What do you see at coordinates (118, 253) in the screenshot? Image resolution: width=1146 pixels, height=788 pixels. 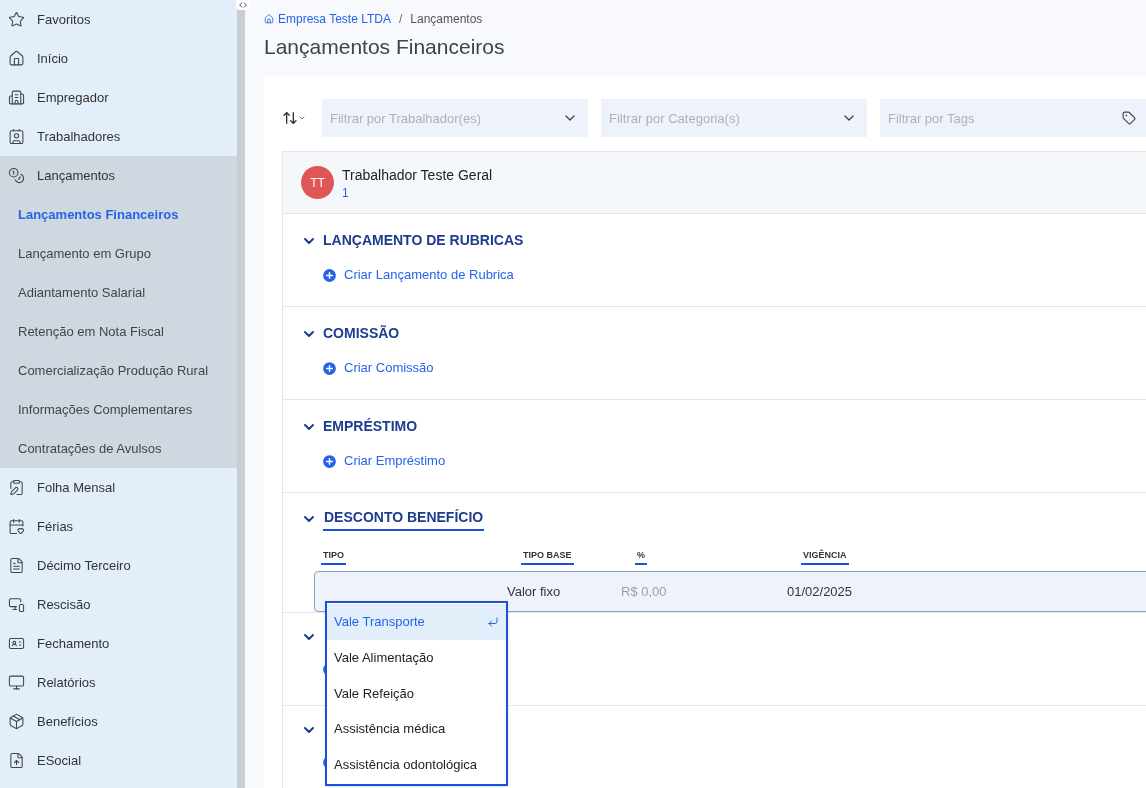 I see `submenu-item: Lançamento em Grupo` at bounding box center [118, 253].